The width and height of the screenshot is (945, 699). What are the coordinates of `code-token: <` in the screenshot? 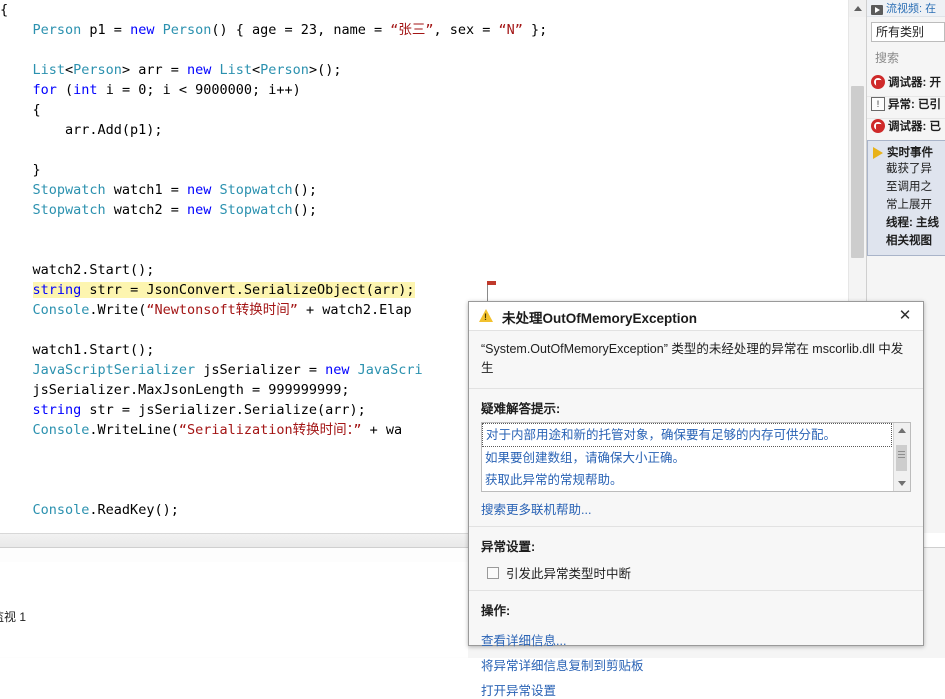 It's located at (256, 70).